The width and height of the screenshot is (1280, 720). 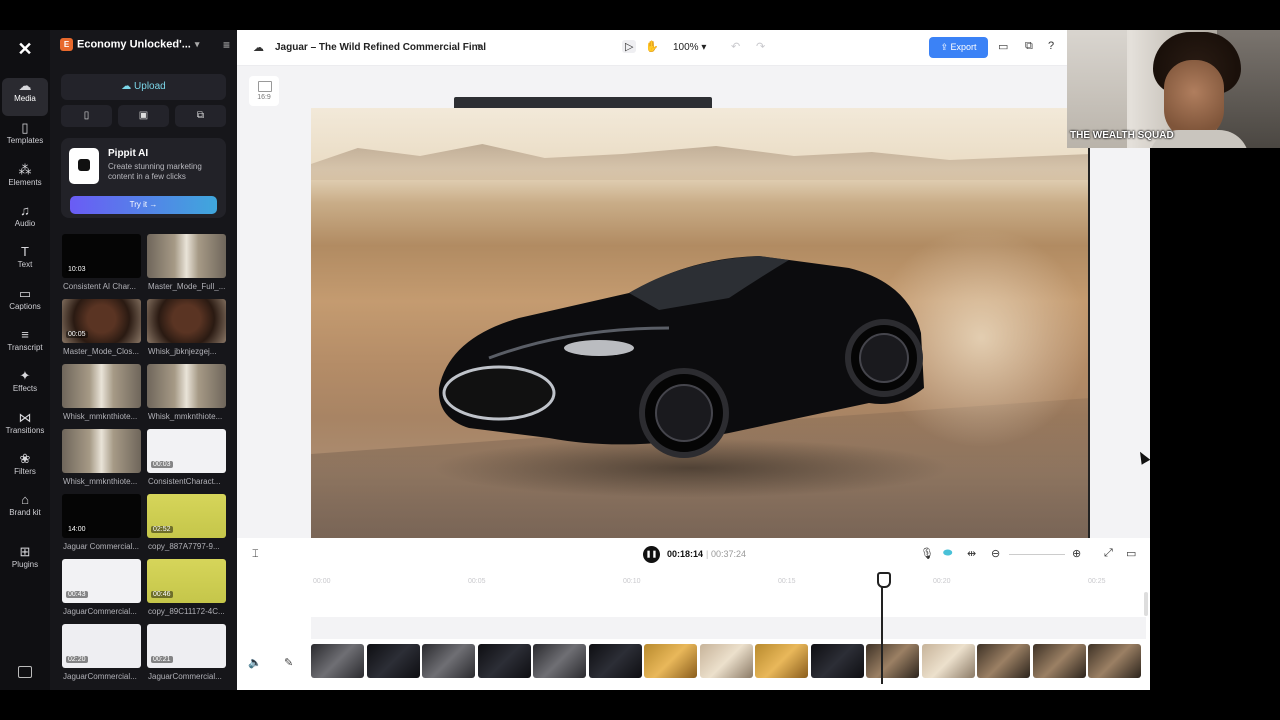 What do you see at coordinates (1131, 553) in the screenshot?
I see `timeline-settings-icon: ▭` at bounding box center [1131, 553].